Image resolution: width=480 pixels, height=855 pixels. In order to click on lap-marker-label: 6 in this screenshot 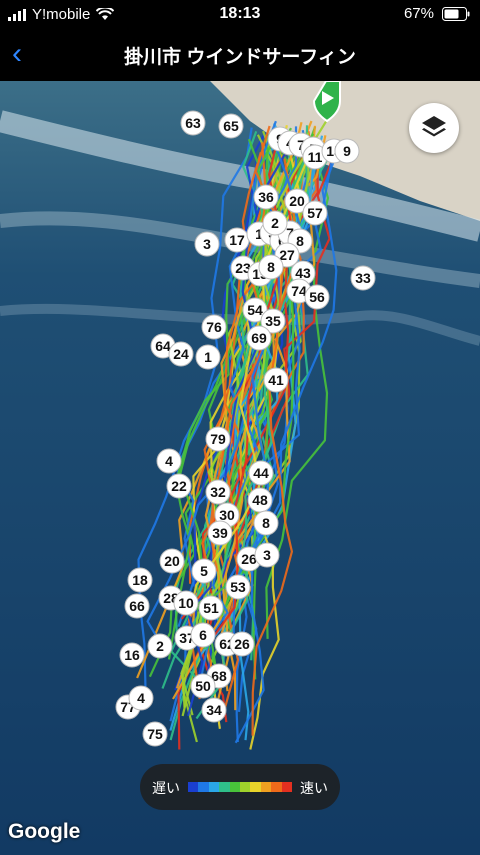, I will do `click(203, 635)`.